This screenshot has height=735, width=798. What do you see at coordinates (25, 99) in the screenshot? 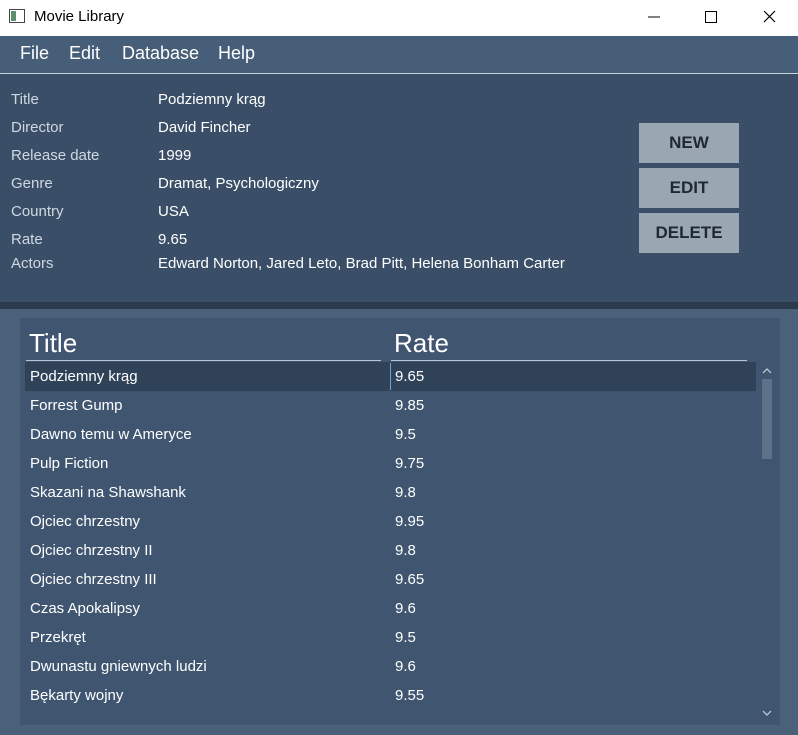
I see `title-label: Title` at bounding box center [25, 99].